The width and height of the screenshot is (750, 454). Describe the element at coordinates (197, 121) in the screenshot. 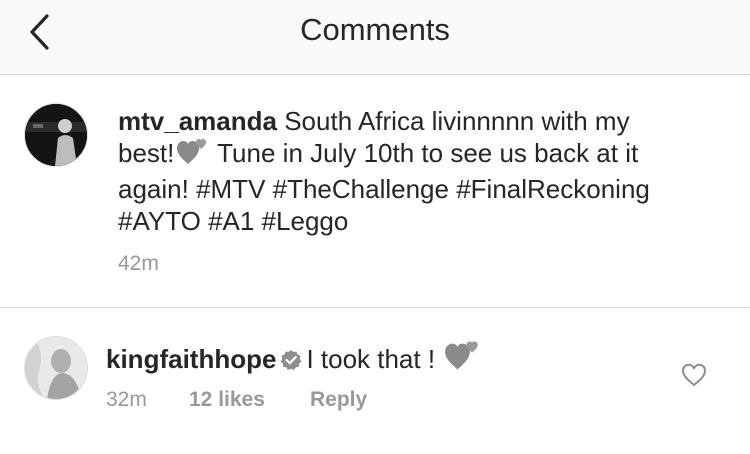

I see `caption-username: mtv_amanda` at that location.